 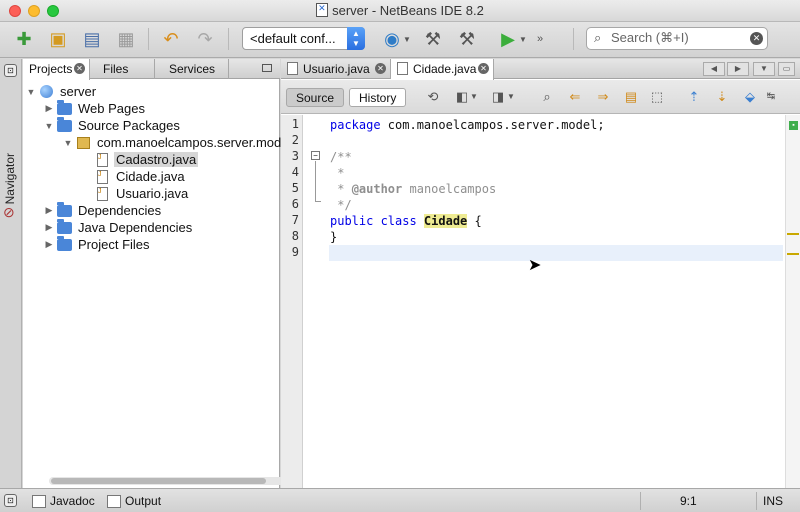 What do you see at coordinates (112, 125) in the screenshot?
I see `tree-node-source-packages: ▼ Source Packages` at bounding box center [112, 125].